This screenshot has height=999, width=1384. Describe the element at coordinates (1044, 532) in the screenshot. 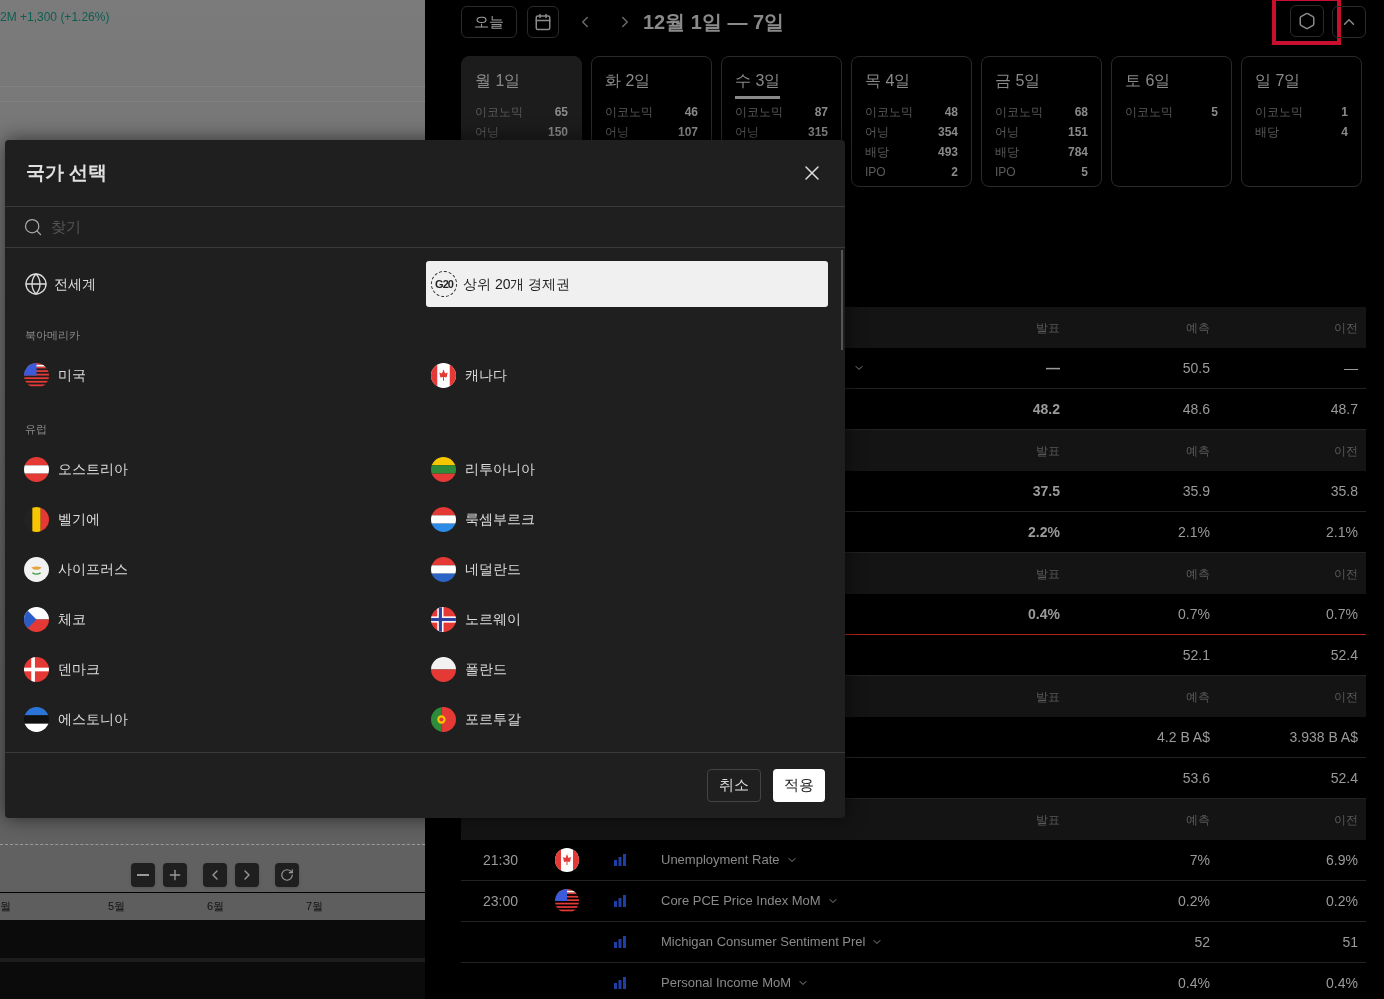

I see `actual-value: 2.2%` at that location.